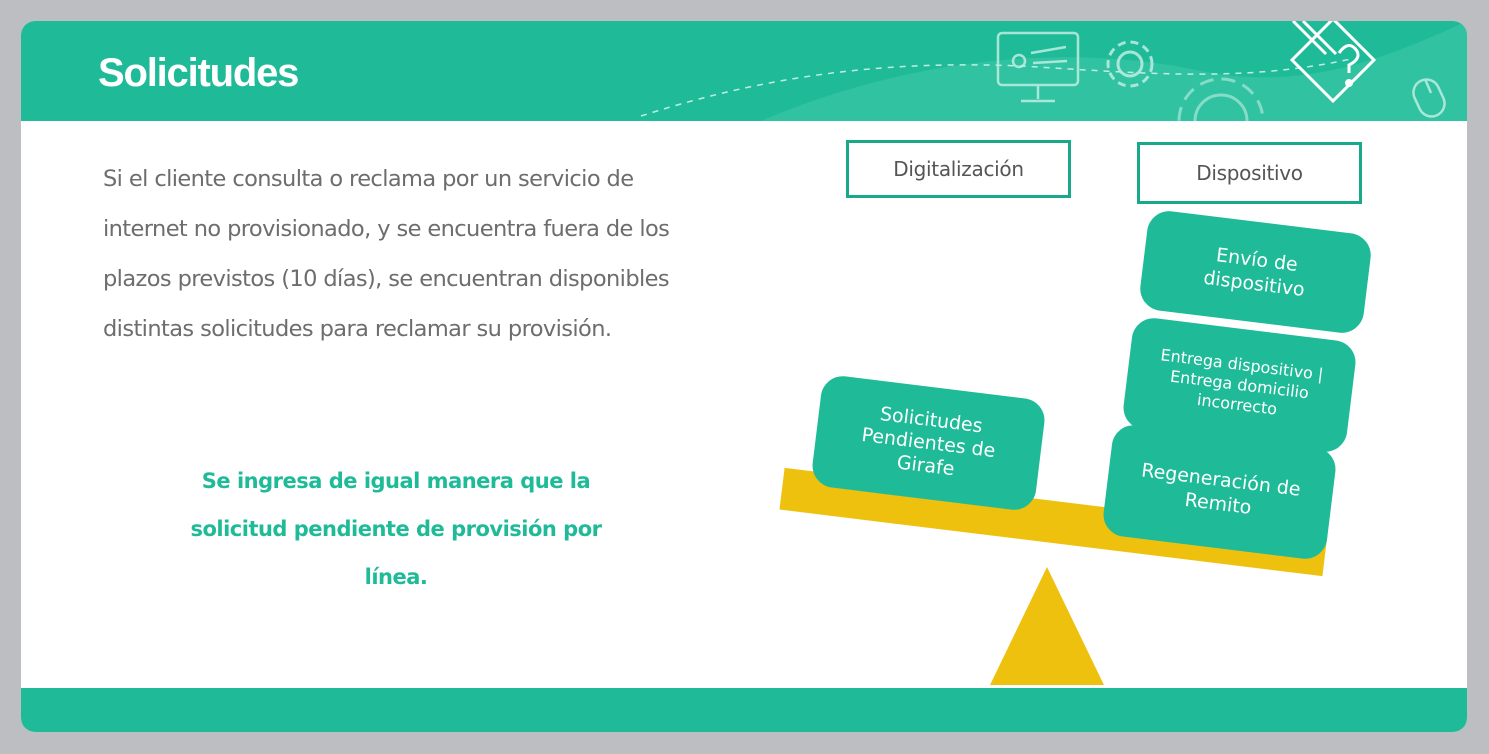  What do you see at coordinates (744, 71) in the screenshot?
I see `header-banner: Solicitudes` at bounding box center [744, 71].